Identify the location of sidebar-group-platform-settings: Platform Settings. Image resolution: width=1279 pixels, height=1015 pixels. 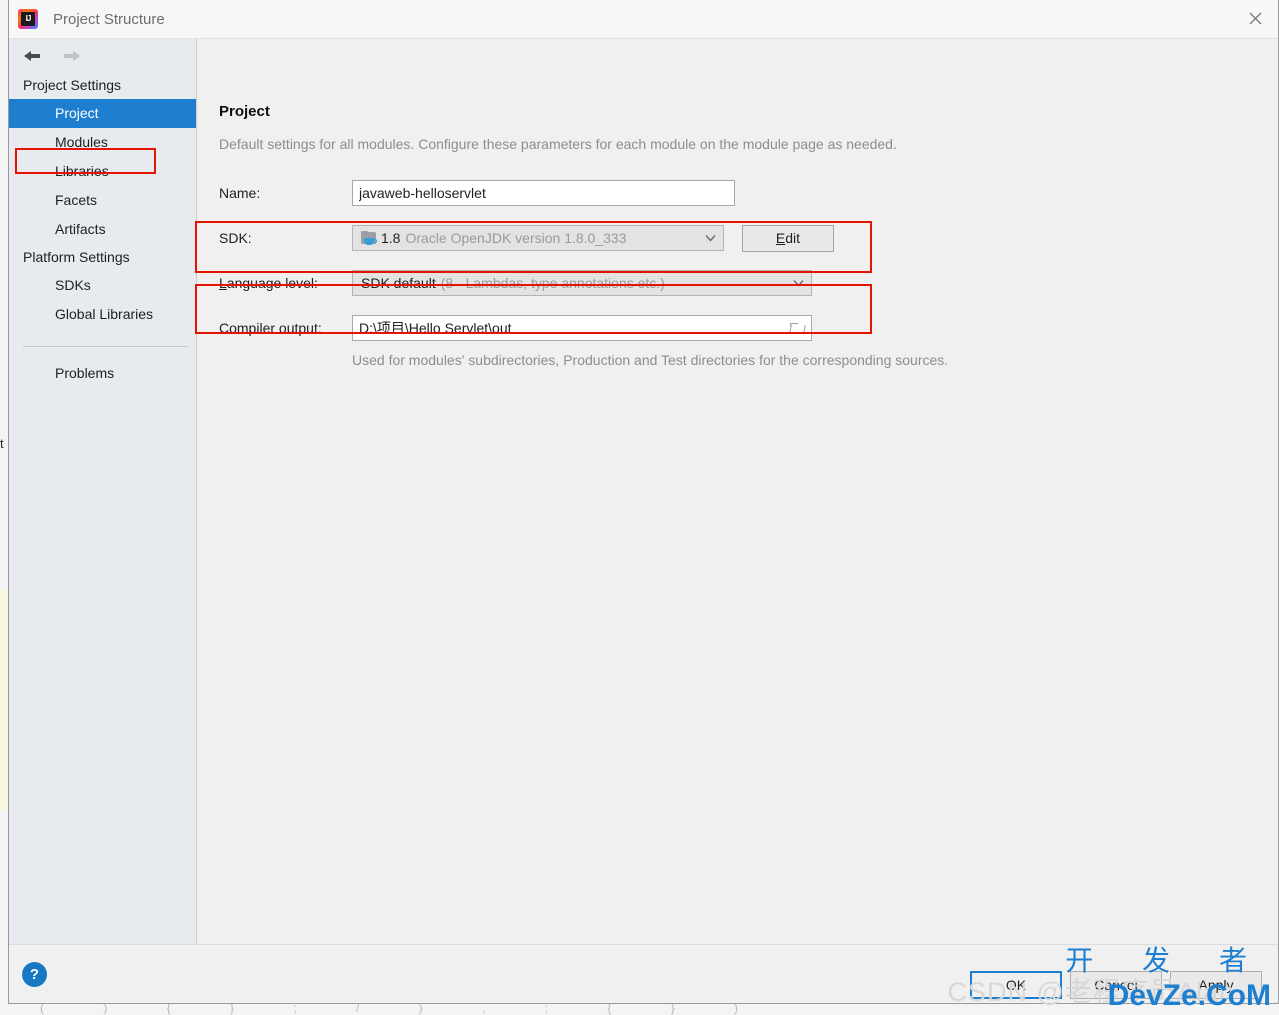
(76, 257).